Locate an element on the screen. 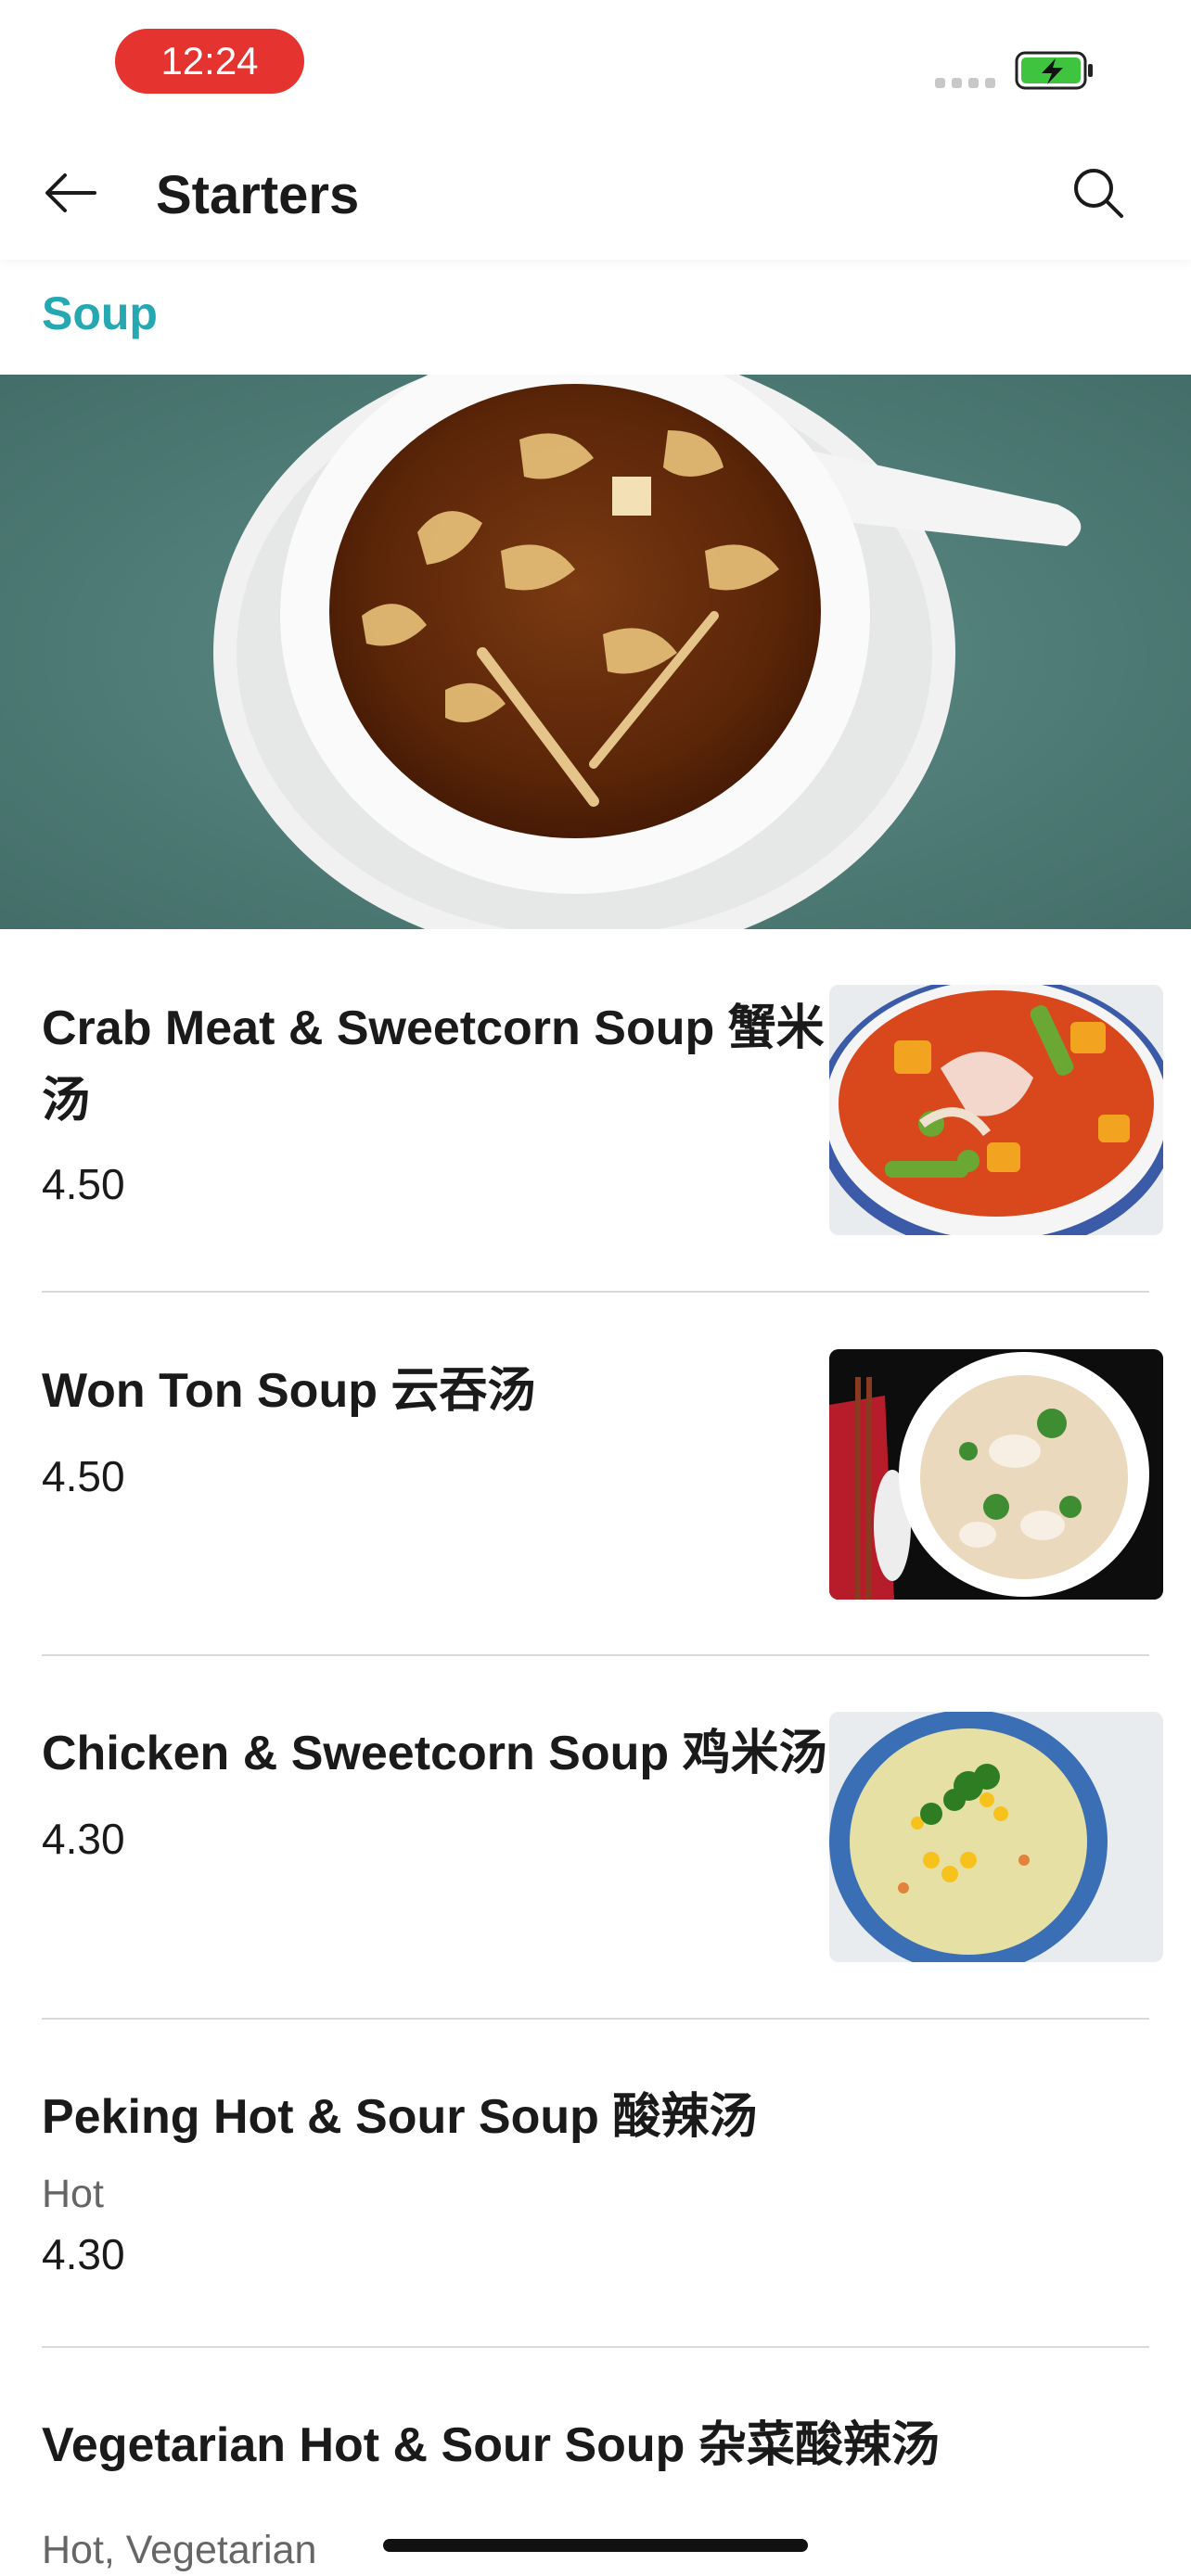 This screenshot has width=1191, height=2576. page-title: Starters is located at coordinates (258, 195).